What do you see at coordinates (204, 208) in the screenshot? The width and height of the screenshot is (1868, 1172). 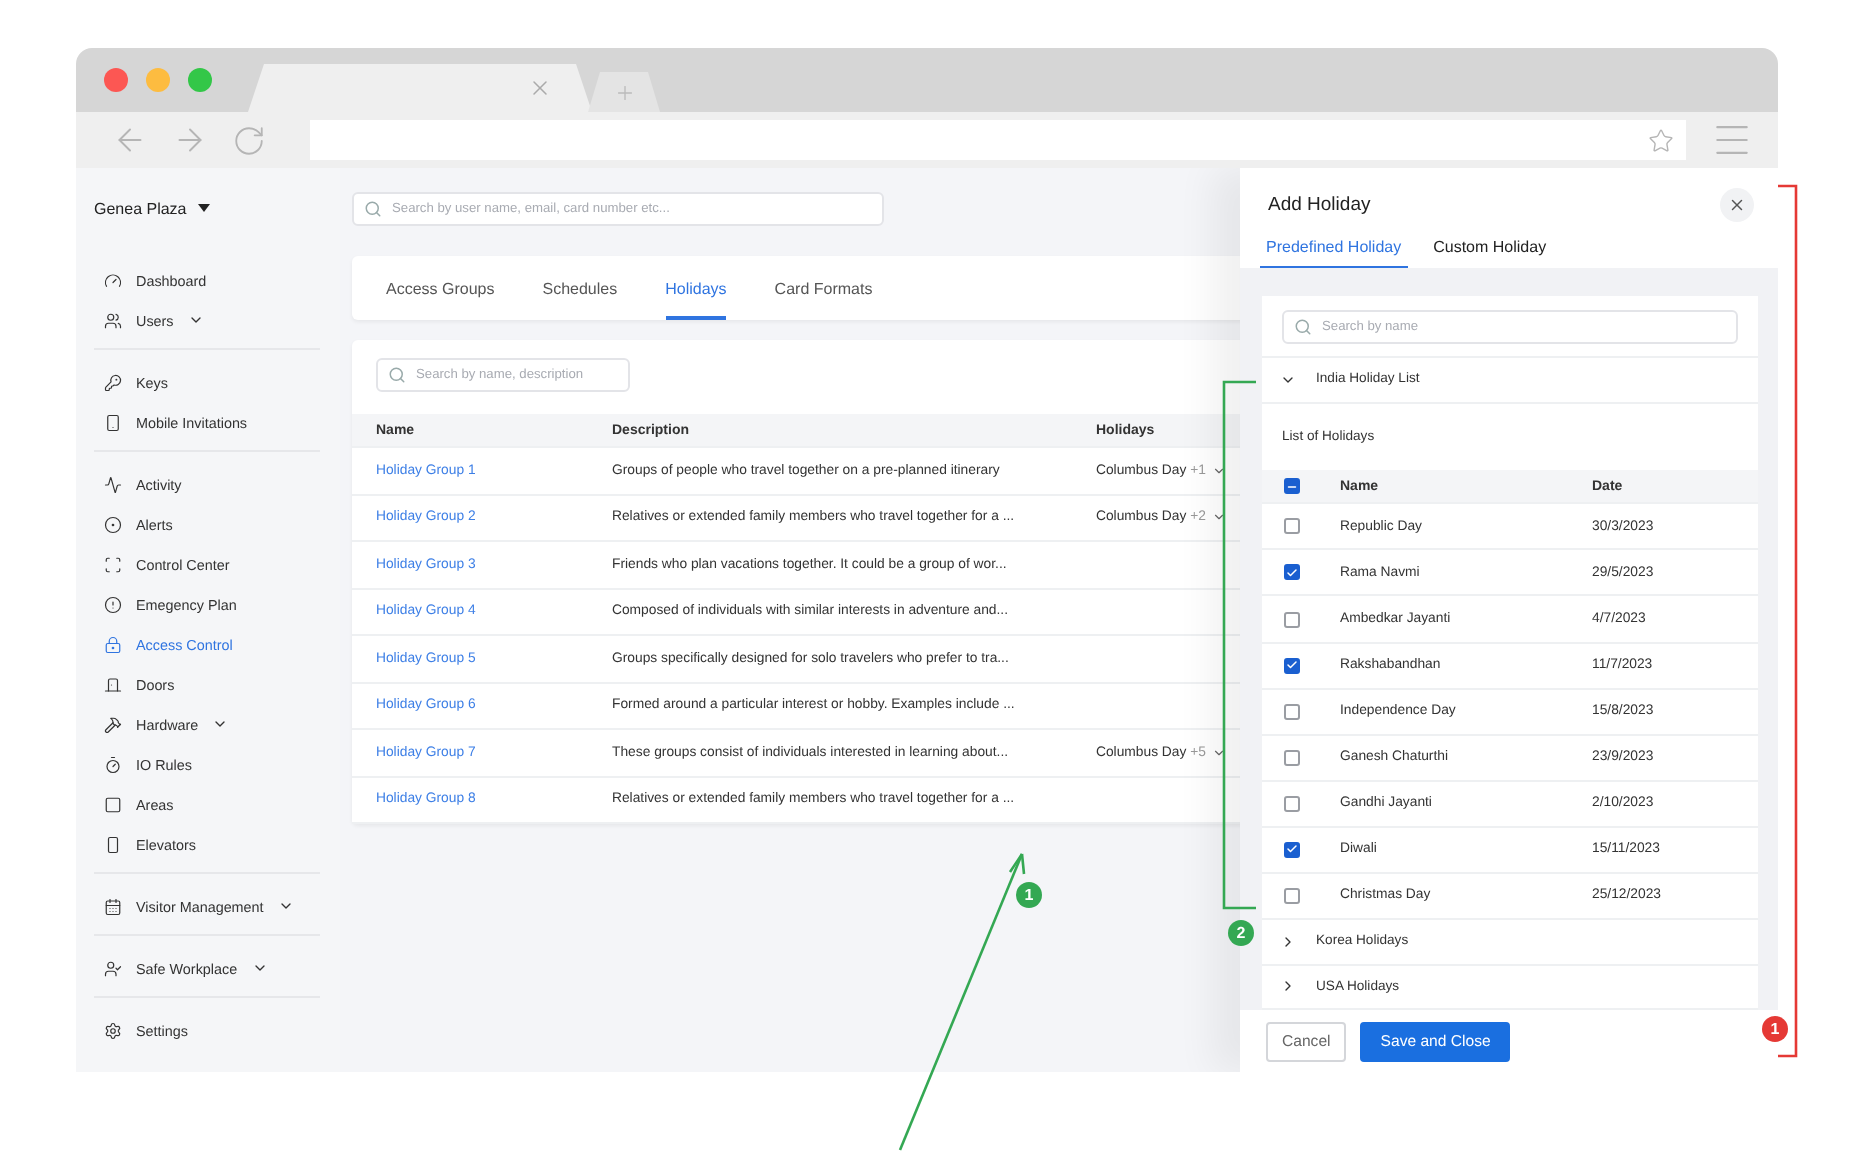 I see `caret-icon` at bounding box center [204, 208].